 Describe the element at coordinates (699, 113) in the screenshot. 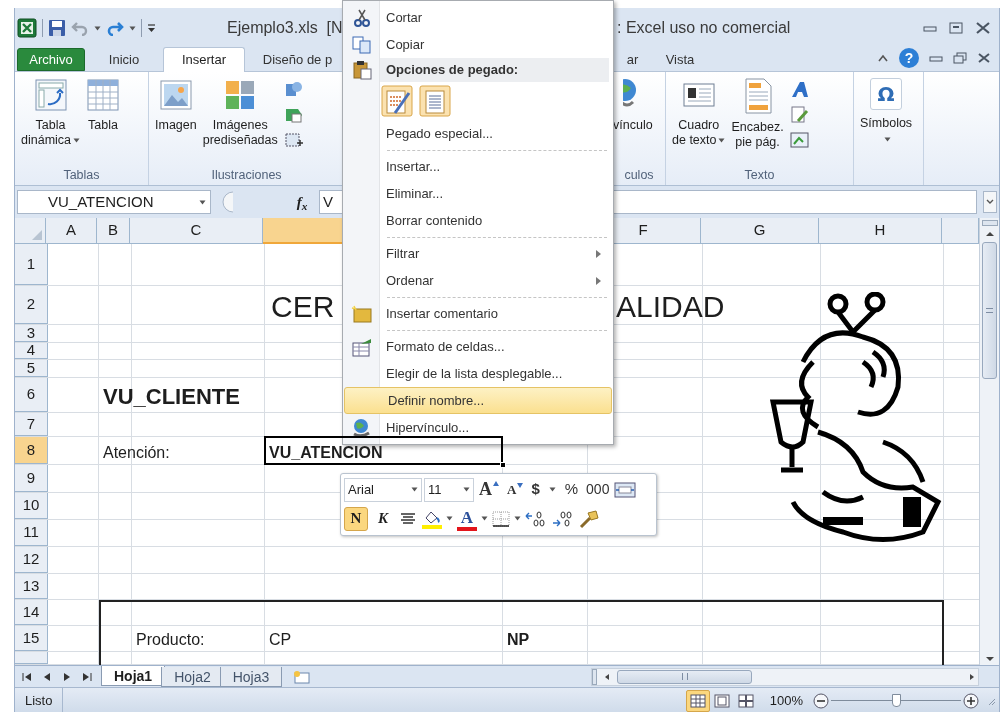

I see `ribbon-button: Cuadro de texto` at that location.